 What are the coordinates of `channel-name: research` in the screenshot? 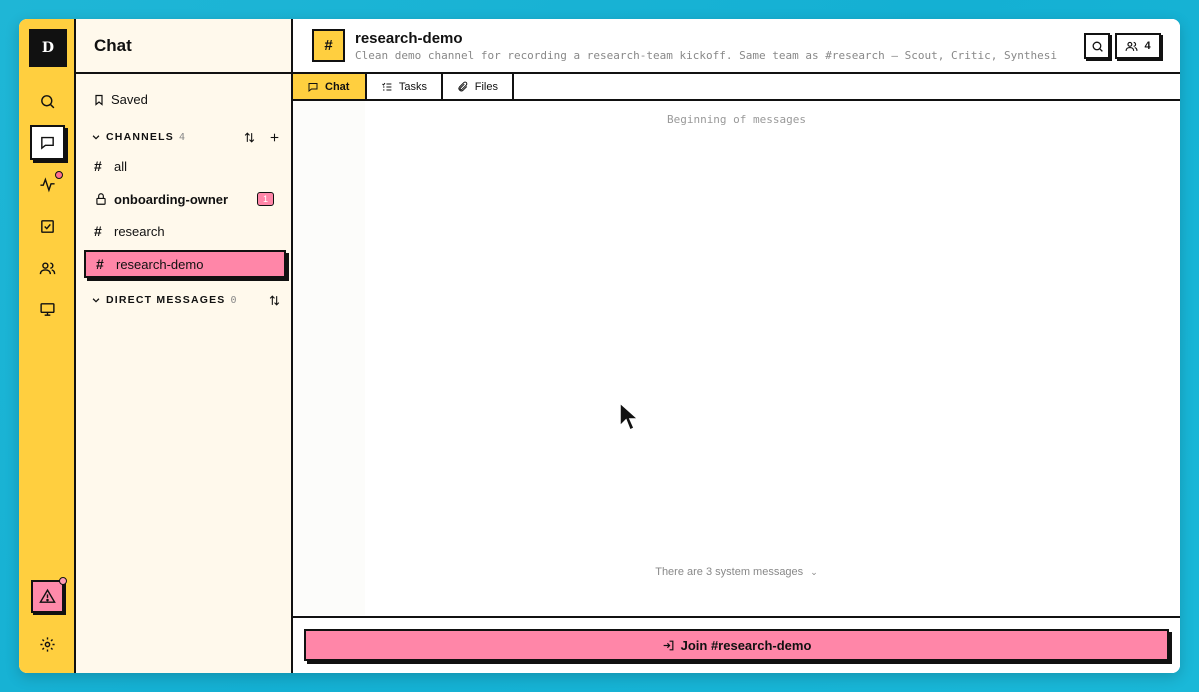 It's located at (139, 231).